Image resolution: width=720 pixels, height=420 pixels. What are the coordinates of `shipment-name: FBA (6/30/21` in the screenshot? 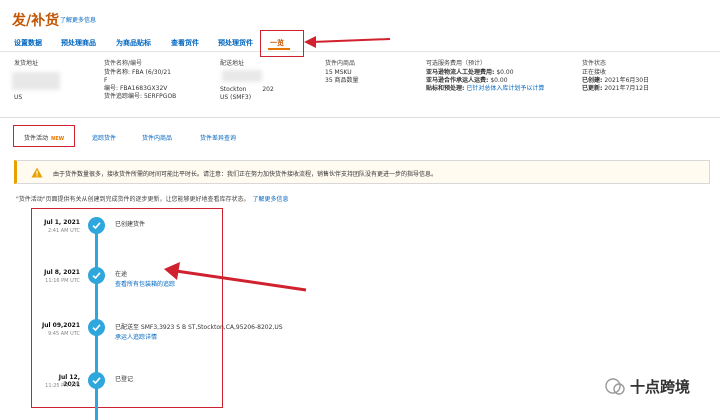 It's located at (151, 72).